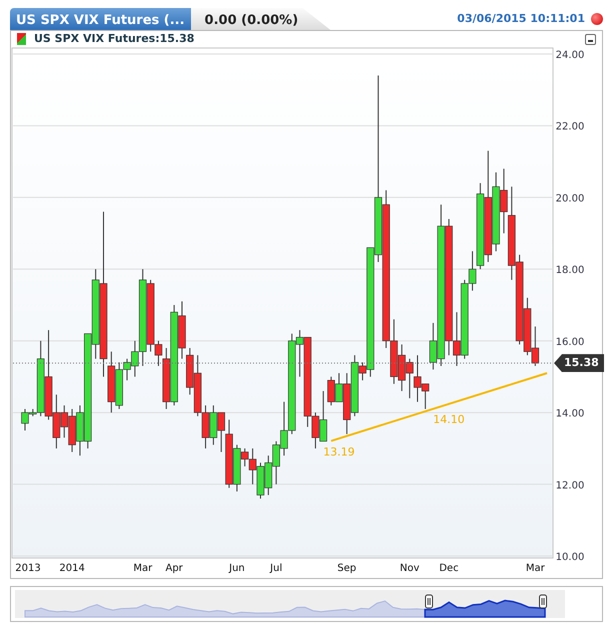 The height and width of the screenshot is (627, 613). Describe the element at coordinates (570, 198) in the screenshot. I see `axis-label: 20.00` at that location.